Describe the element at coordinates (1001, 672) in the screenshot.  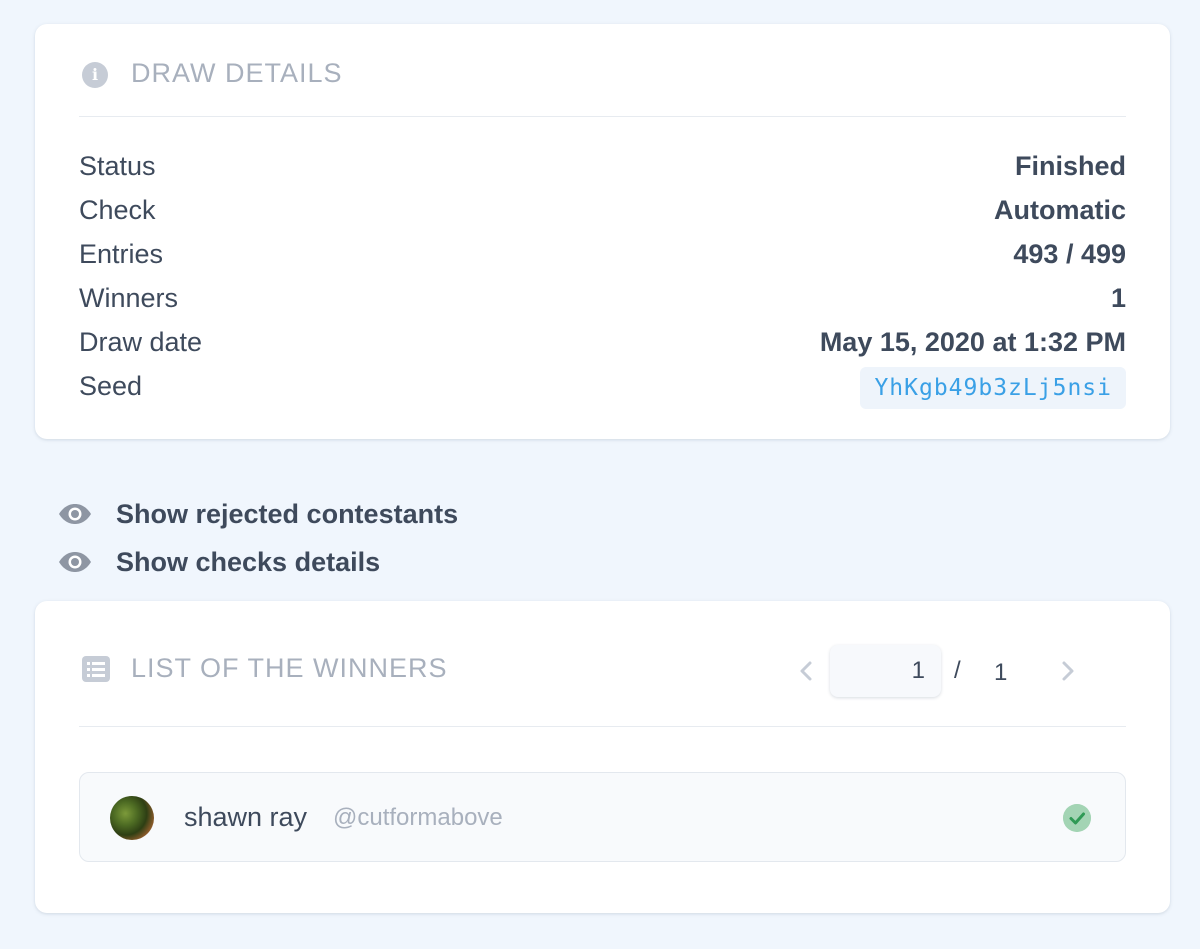
I see `page-total: 1` at that location.